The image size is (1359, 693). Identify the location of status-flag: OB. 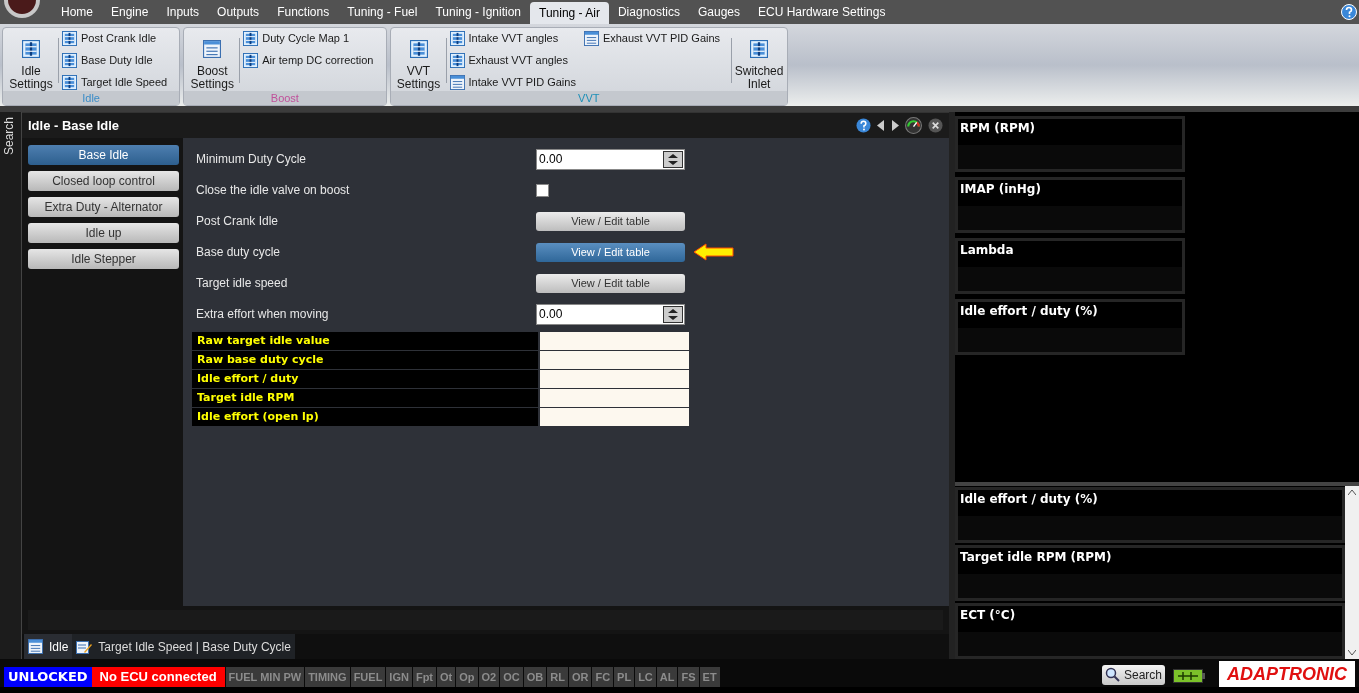
(535, 677).